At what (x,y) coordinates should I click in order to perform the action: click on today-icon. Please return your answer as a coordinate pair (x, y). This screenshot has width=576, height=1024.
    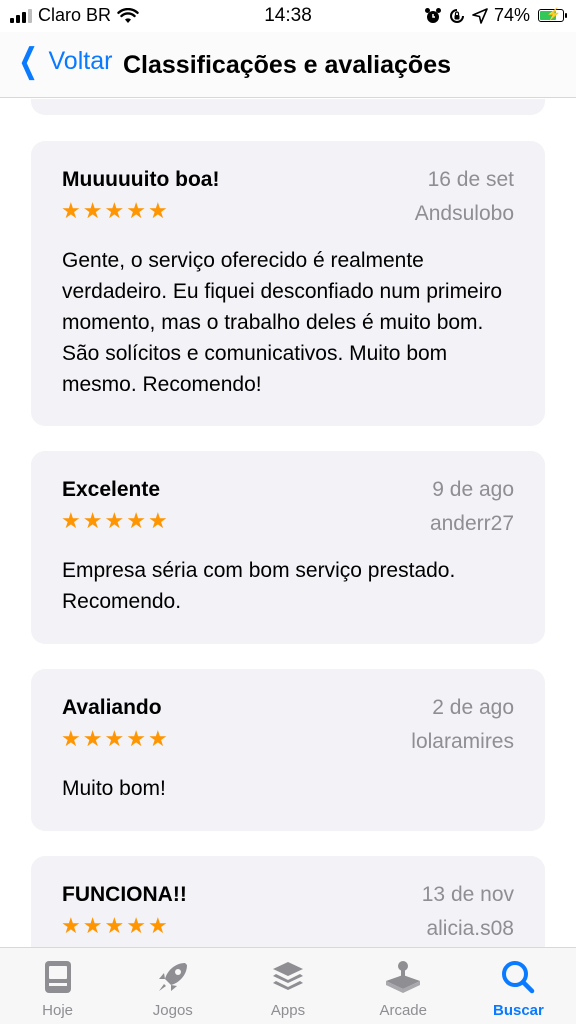
    Looking at the image, I should click on (57, 977).